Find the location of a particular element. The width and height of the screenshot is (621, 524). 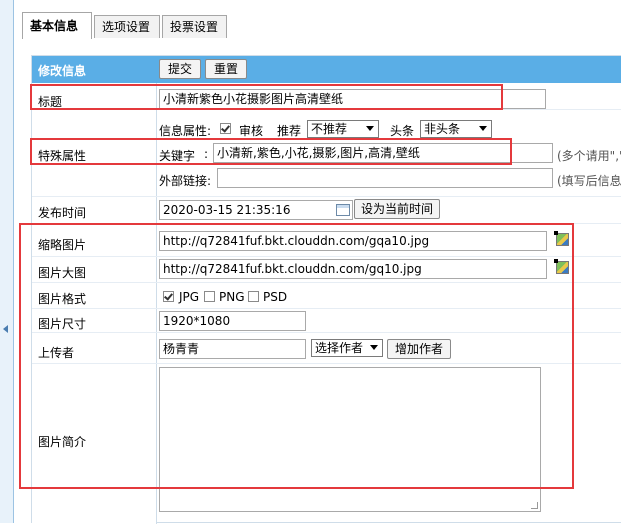

headline-label: 头条 is located at coordinates (402, 131).